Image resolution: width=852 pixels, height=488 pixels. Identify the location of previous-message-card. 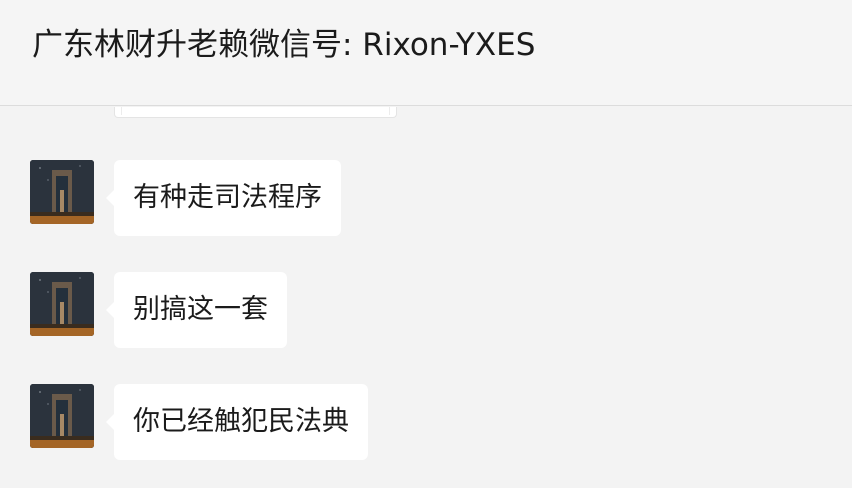
(255, 112).